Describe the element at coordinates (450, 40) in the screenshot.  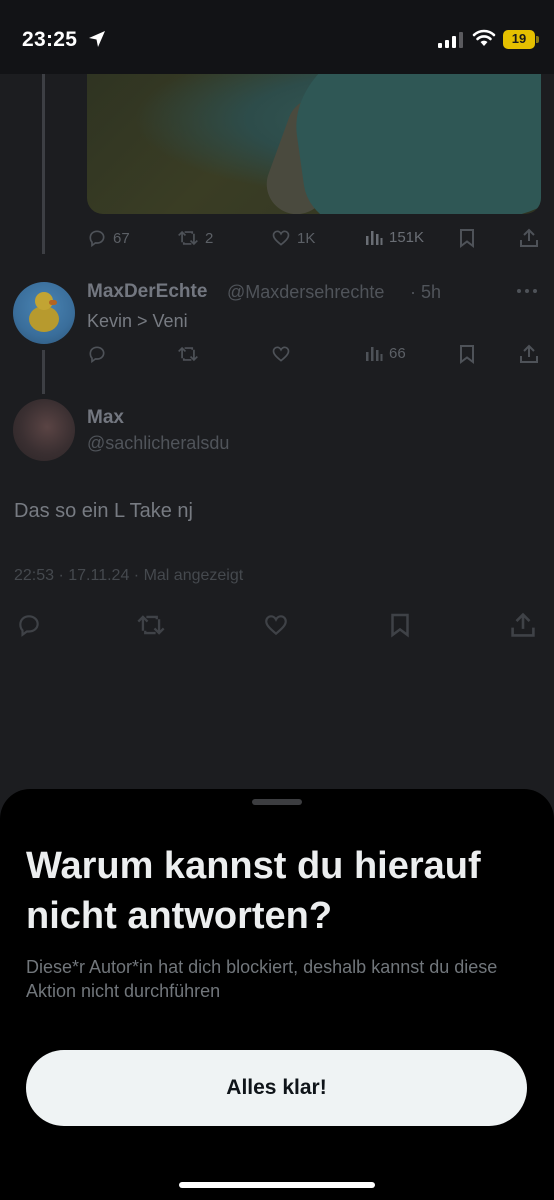
I see `signal-icon` at that location.